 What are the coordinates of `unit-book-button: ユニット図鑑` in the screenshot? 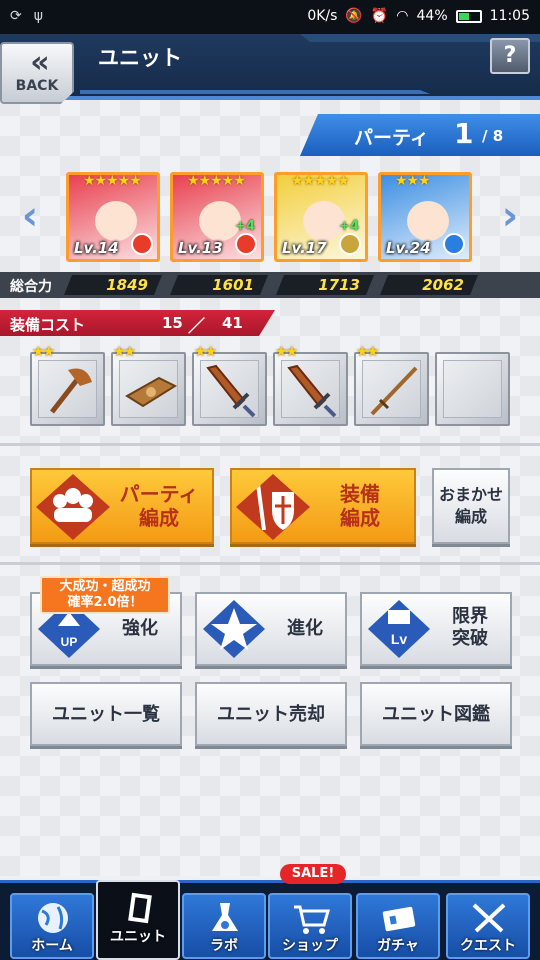 It's located at (436, 714).